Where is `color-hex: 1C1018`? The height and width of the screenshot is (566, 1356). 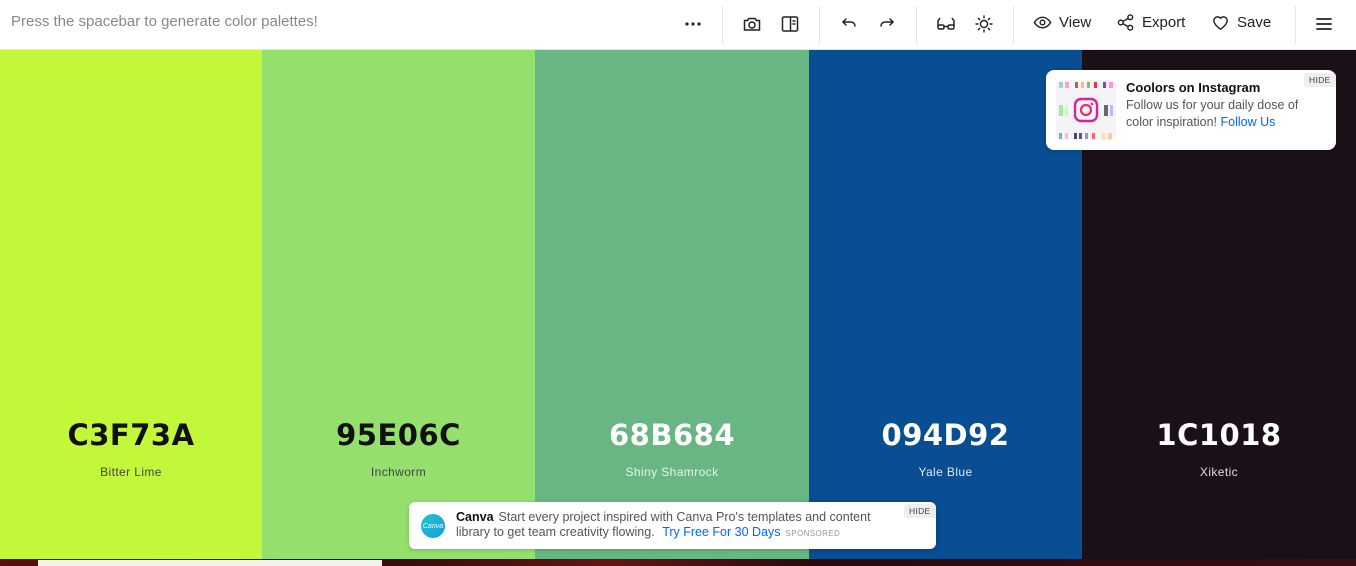
color-hex: 1C1018 is located at coordinates (1219, 435).